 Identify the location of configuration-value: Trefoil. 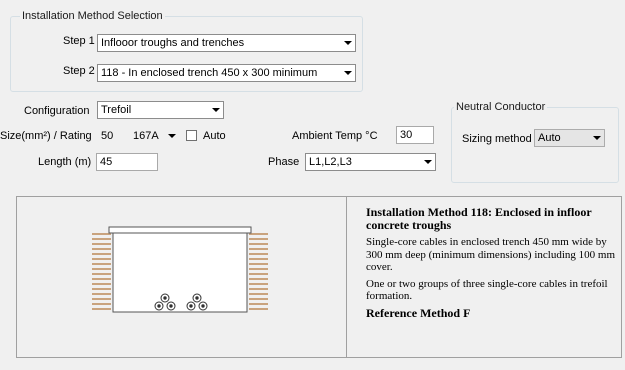
(116, 110).